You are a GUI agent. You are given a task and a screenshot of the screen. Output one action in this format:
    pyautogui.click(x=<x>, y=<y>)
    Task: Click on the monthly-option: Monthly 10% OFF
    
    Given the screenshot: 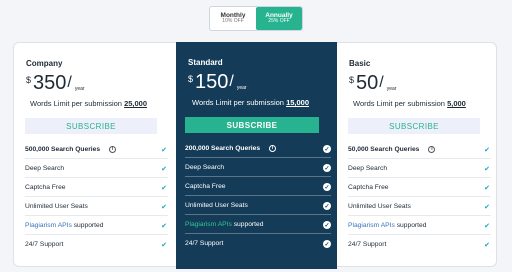 What is the action you would take?
    pyautogui.click(x=233, y=18)
    